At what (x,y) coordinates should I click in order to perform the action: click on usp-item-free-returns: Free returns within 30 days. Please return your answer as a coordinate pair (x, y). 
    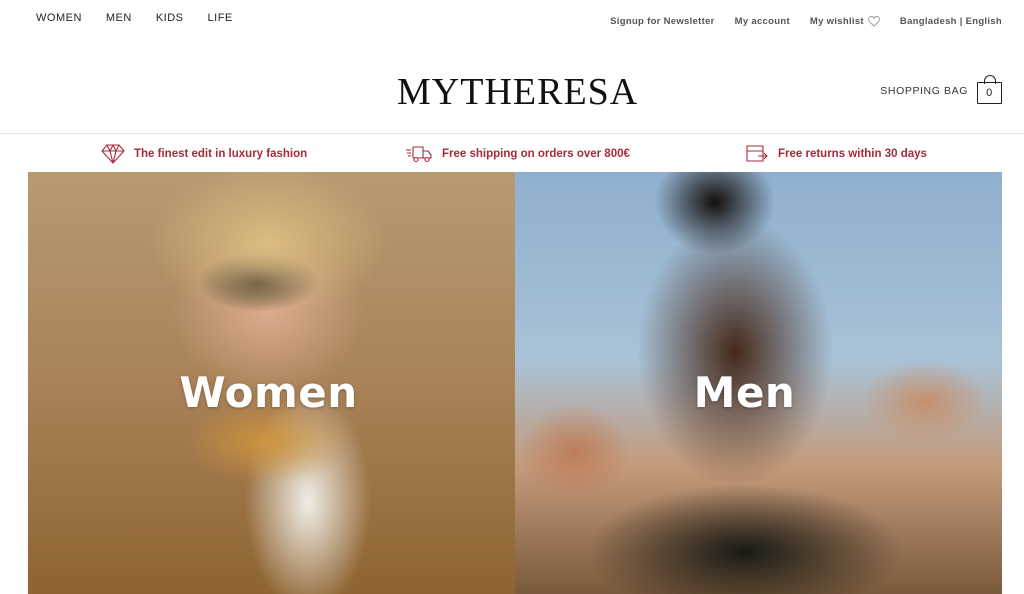
    Looking at the image, I should click on (836, 154).